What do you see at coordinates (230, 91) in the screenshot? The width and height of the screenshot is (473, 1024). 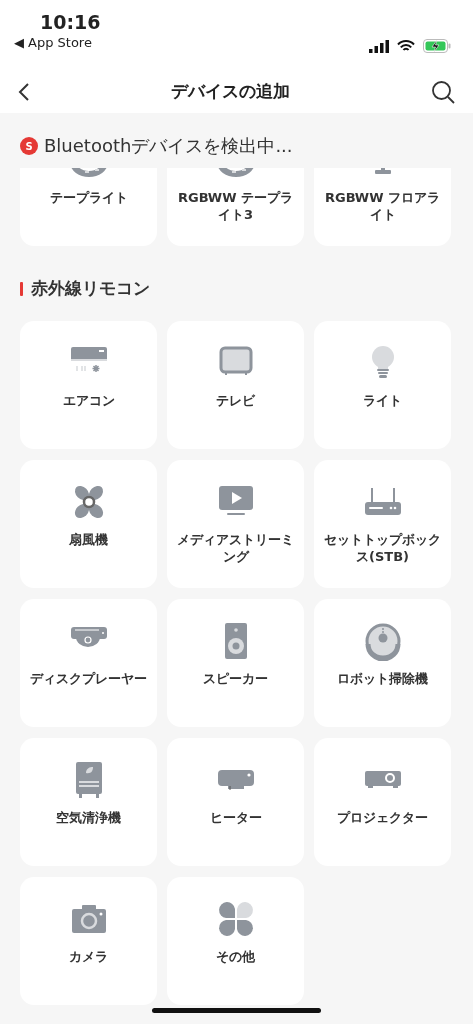 I see `page-title: デバイスの追加` at bounding box center [230, 91].